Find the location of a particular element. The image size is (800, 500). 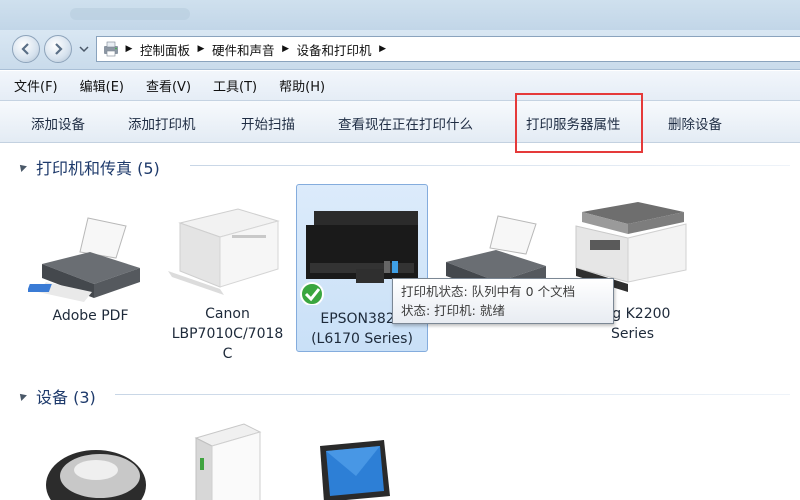

breadcrumb-control-panel: 控制面板 is located at coordinates (165, 49).